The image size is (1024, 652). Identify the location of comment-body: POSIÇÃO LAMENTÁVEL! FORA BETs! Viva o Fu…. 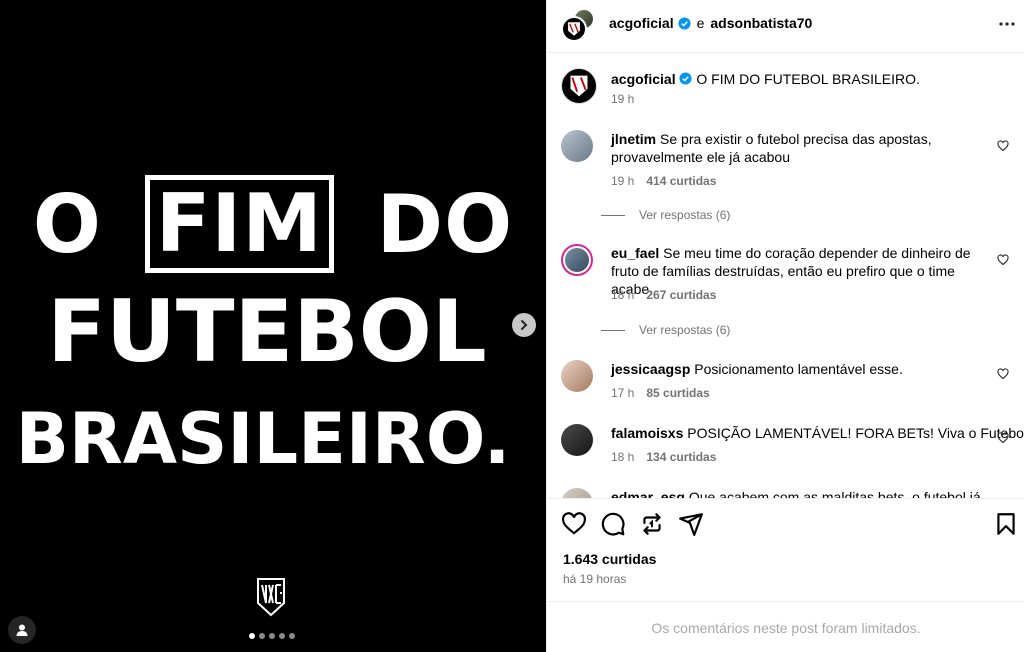
(855, 433).